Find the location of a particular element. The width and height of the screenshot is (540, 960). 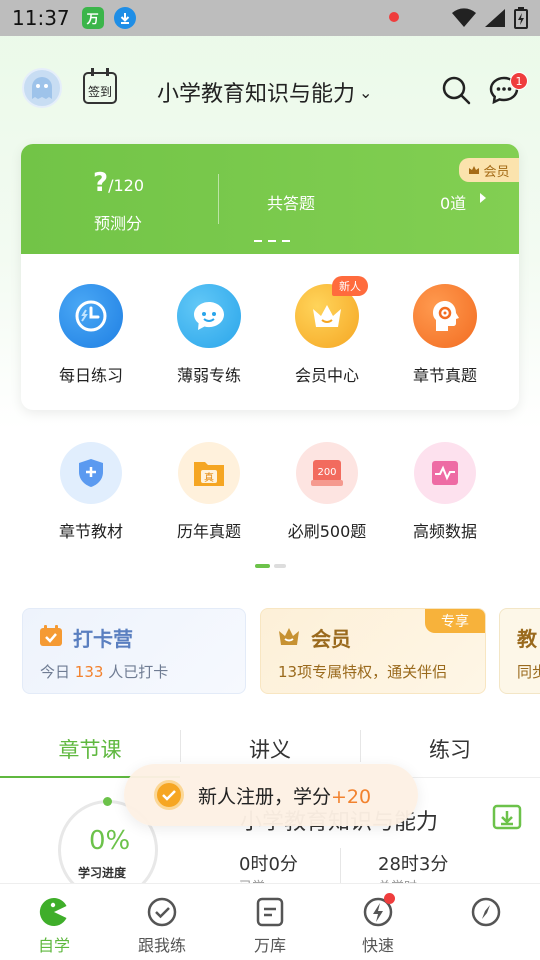

signin-button: 签到 is located at coordinates (100, 86).